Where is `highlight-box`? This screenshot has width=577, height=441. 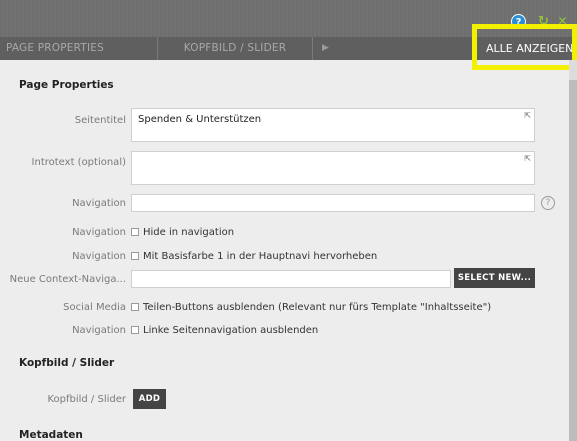 highlight-box is located at coordinates (524, 47).